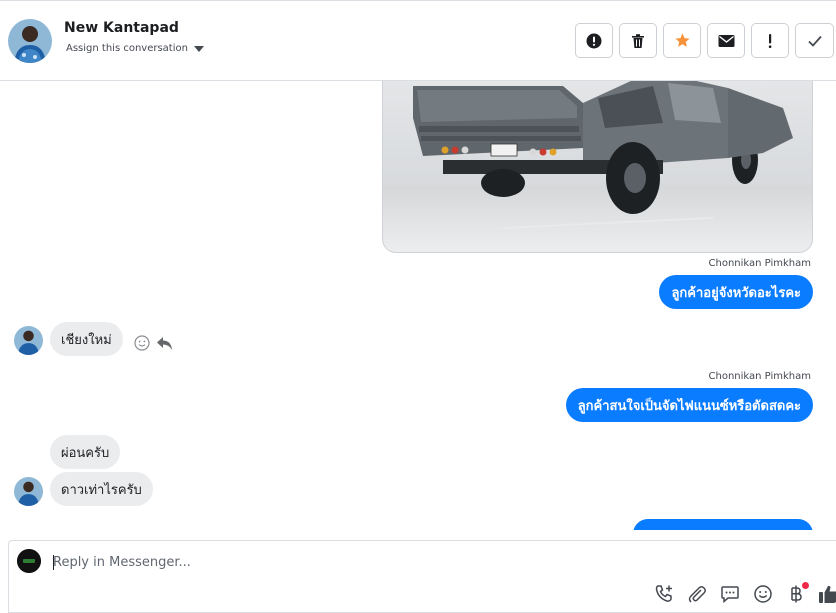 This screenshot has width=836, height=613. Describe the element at coordinates (153, 343) in the screenshot. I see `message-hover-tools` at that location.